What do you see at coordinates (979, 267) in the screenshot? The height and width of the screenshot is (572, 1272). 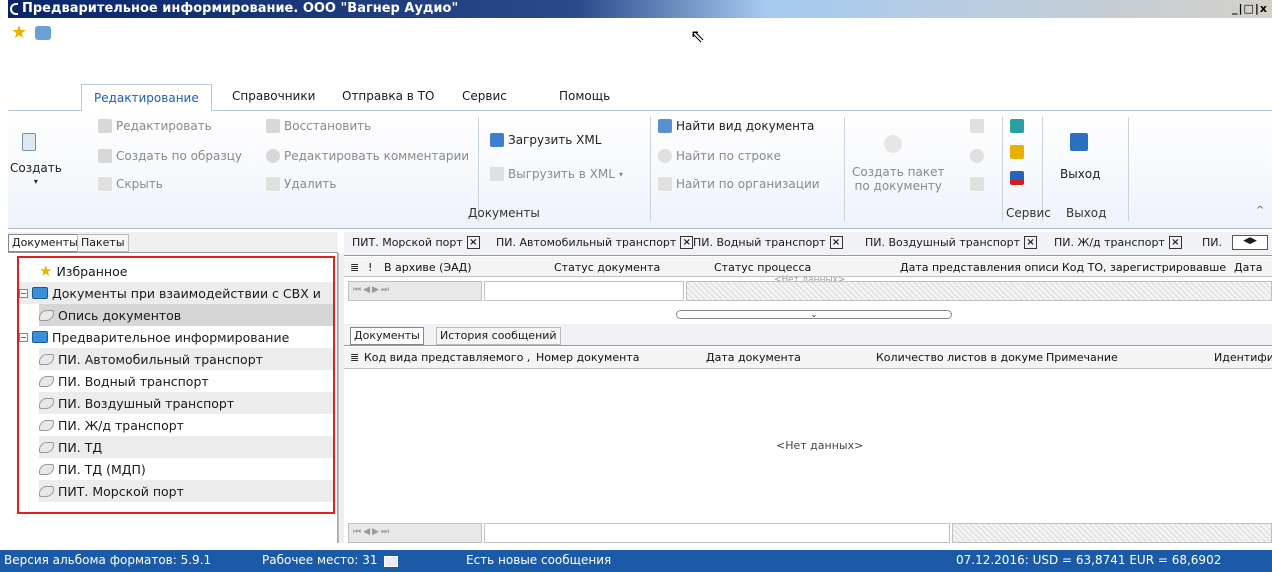 I see `col-inventory-date: Дата представления описи` at bounding box center [979, 267].